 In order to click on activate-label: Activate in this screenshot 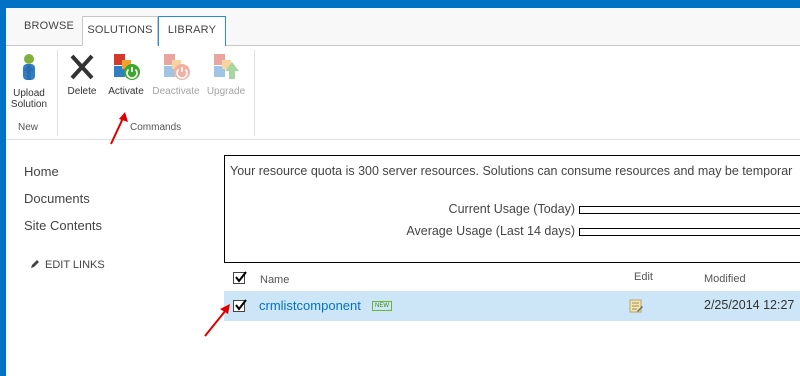, I will do `click(126, 91)`.